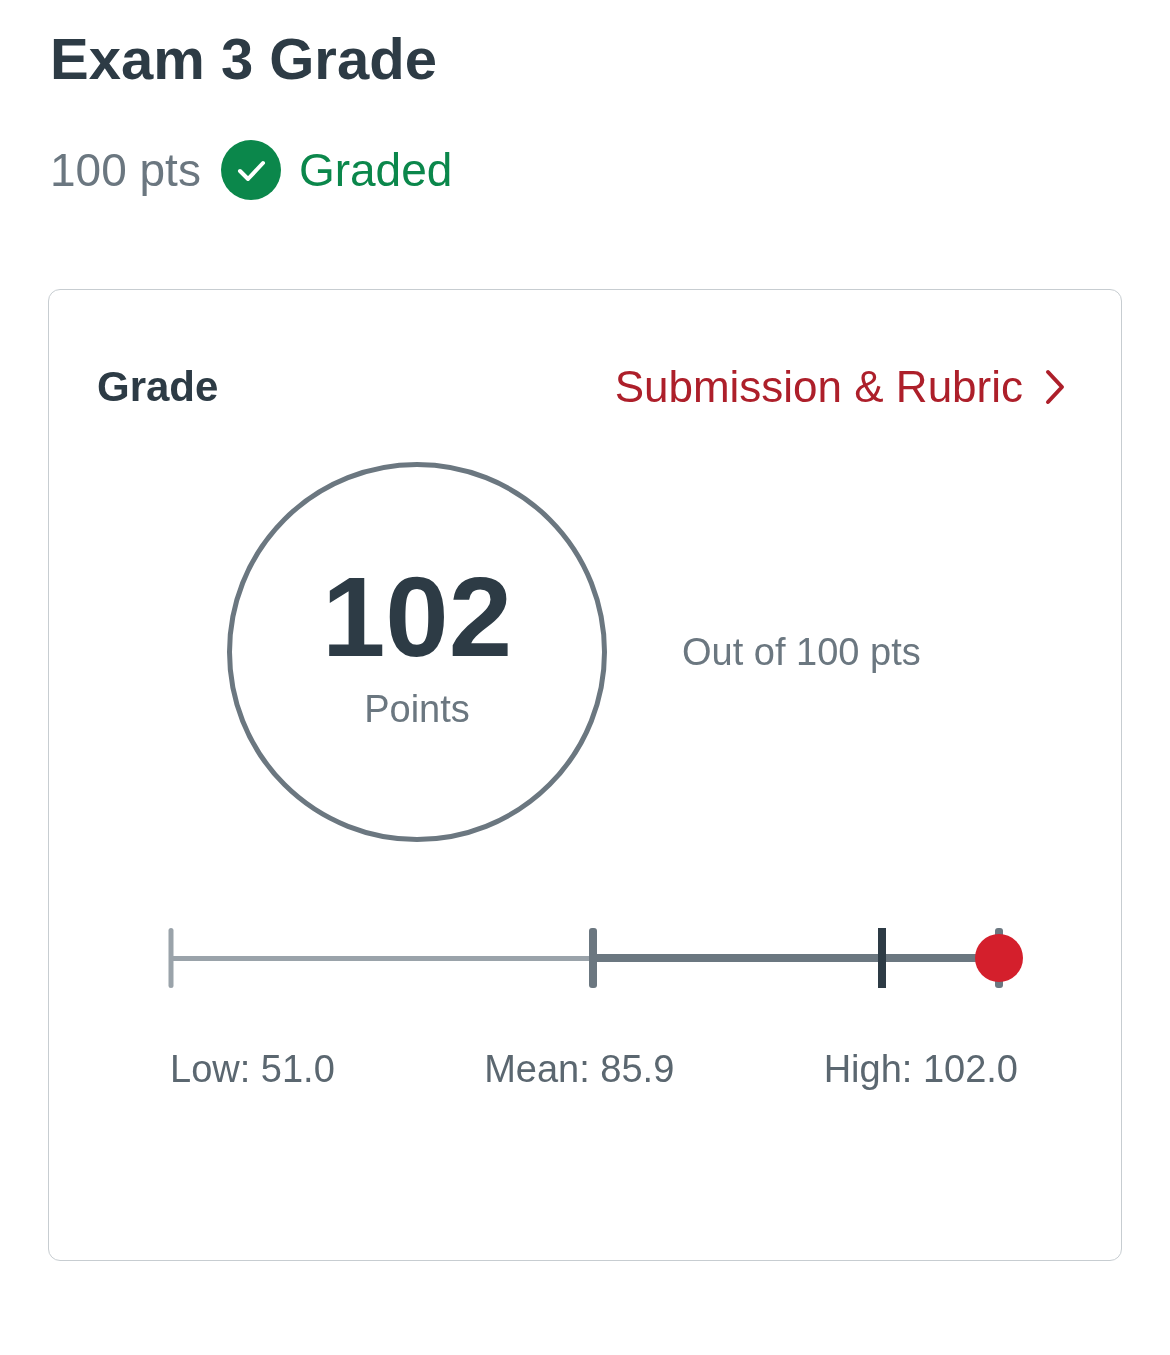 The width and height of the screenshot is (1170, 1355). I want to click on chevron-right-icon, so click(1055, 386).